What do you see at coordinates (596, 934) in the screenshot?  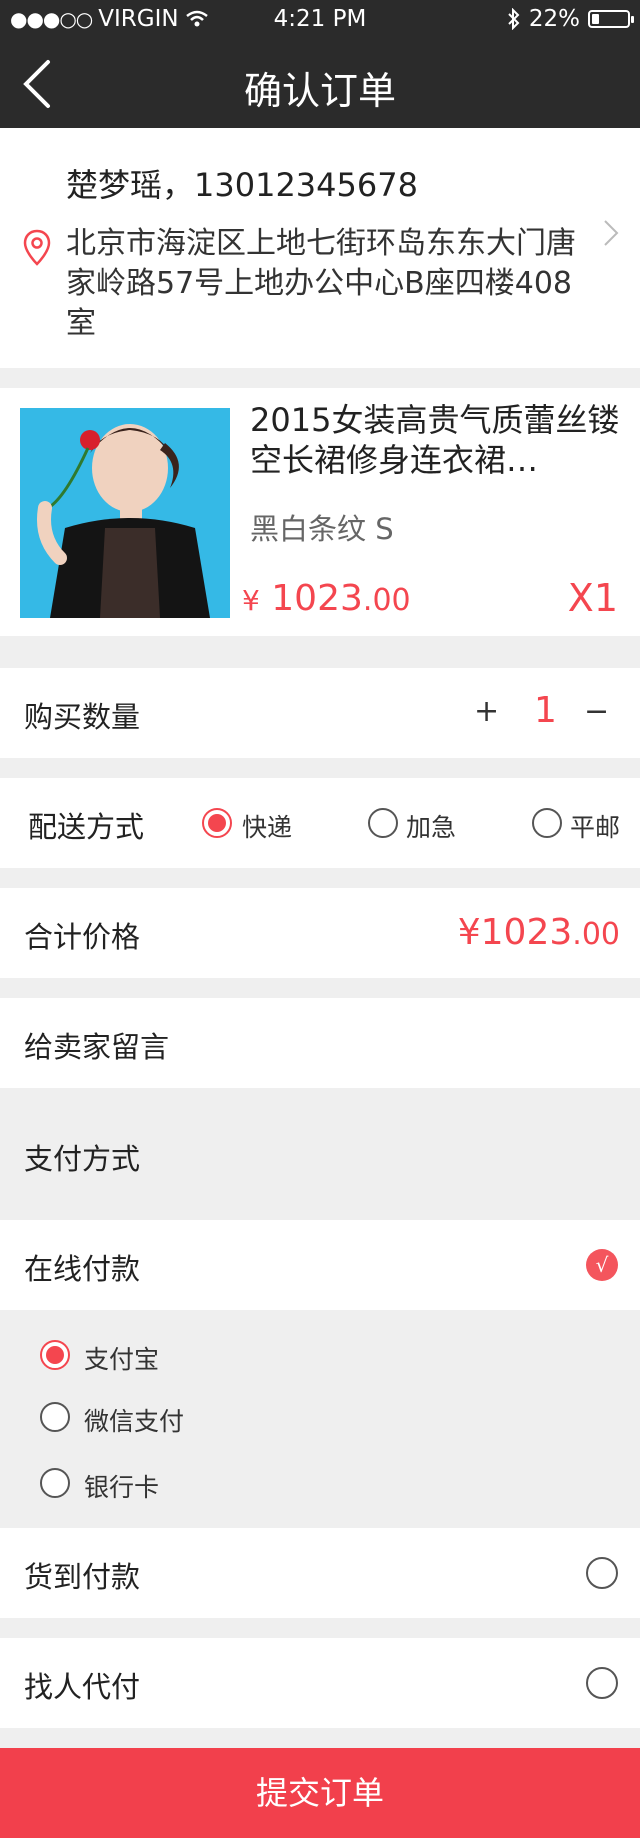 I see `total-price-cents: .00` at bounding box center [596, 934].